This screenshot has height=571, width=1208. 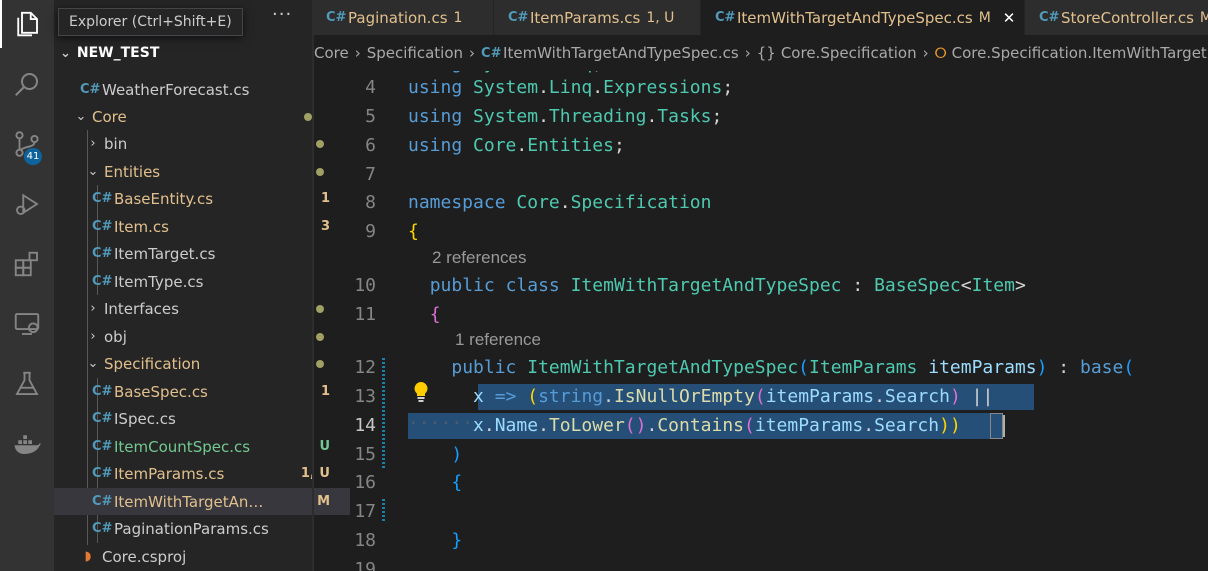 What do you see at coordinates (365, 511) in the screenshot?
I see `line-number: 17` at bounding box center [365, 511].